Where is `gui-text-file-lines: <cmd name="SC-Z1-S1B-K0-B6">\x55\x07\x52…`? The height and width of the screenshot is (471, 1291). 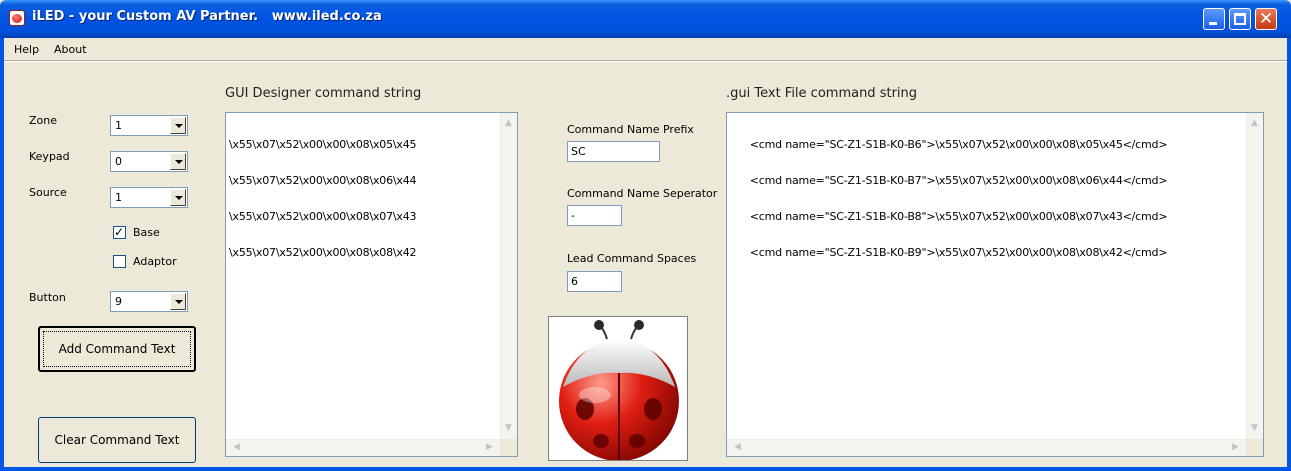 gui-text-file-lines: <cmd name="SC-Z1-S1B-K0-B6">\x55\x07\x52… is located at coordinates (949, 199).